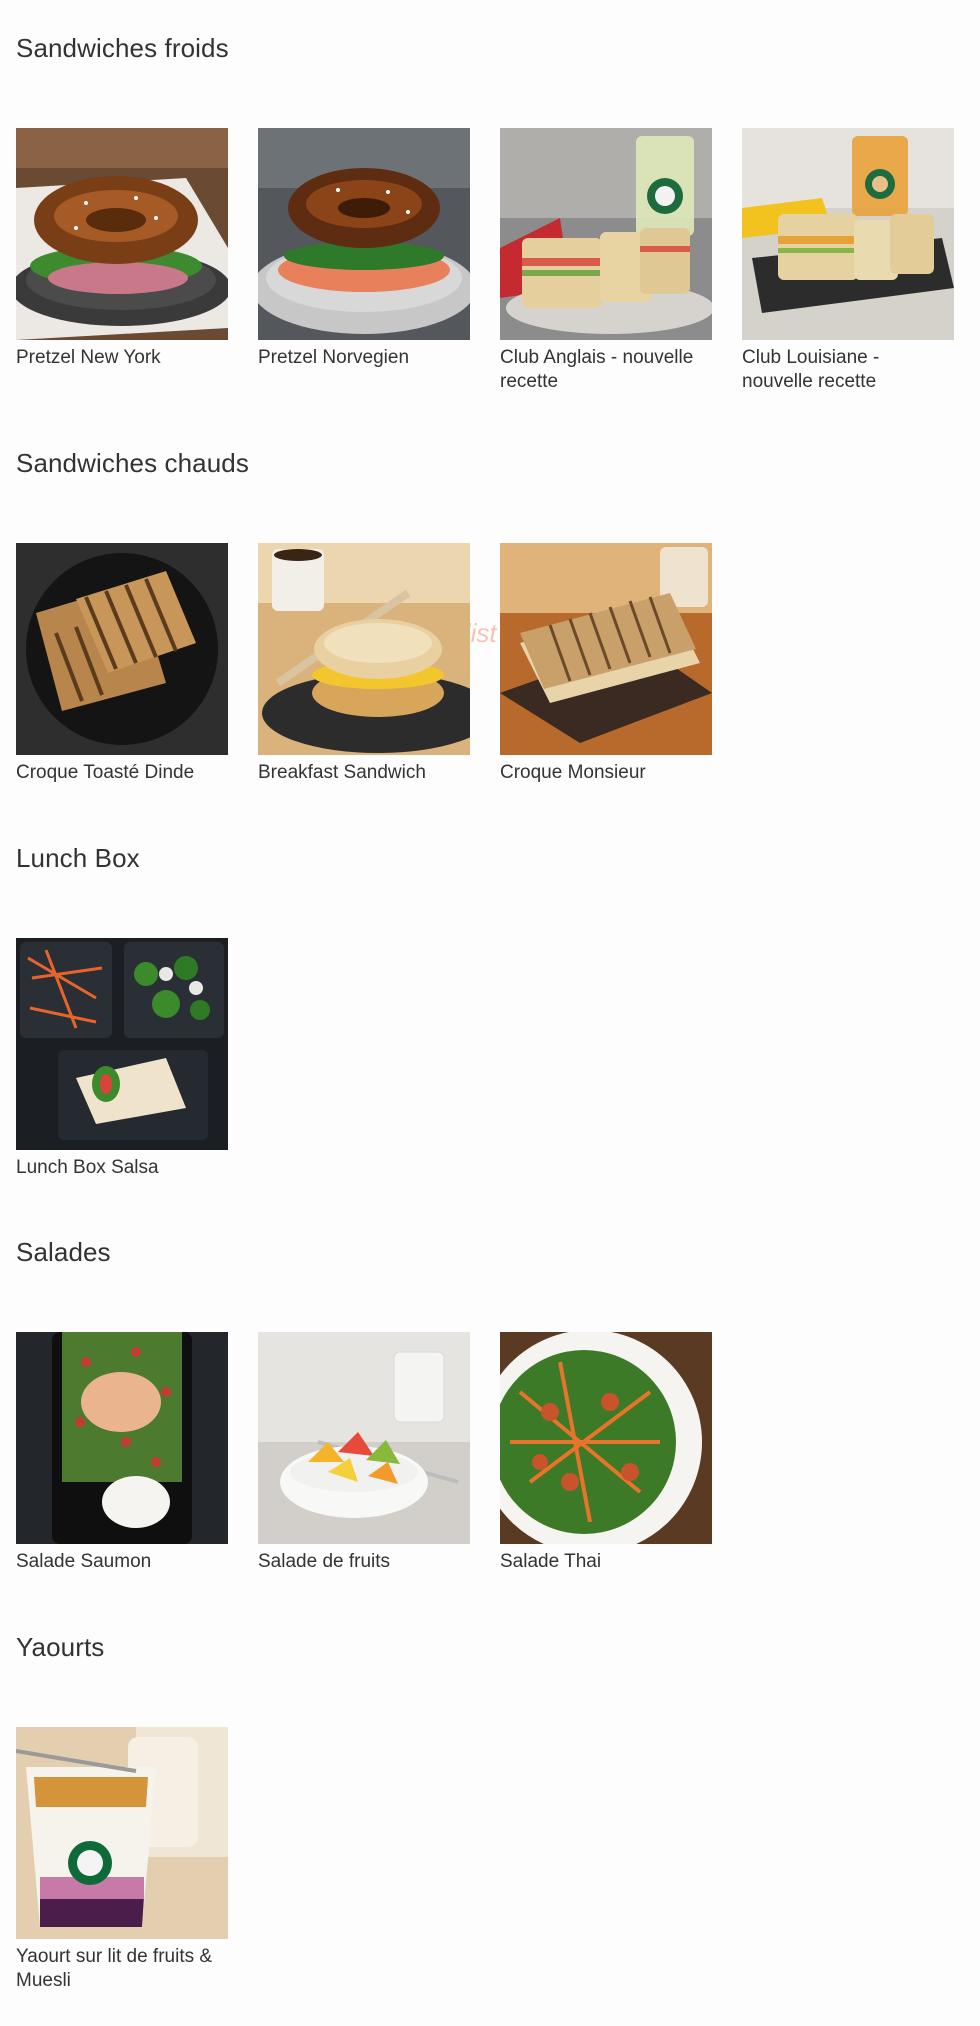 This screenshot has height=2026, width=980. I want to click on item-grid: Lunch Box Salsa, so click(122, 1059).